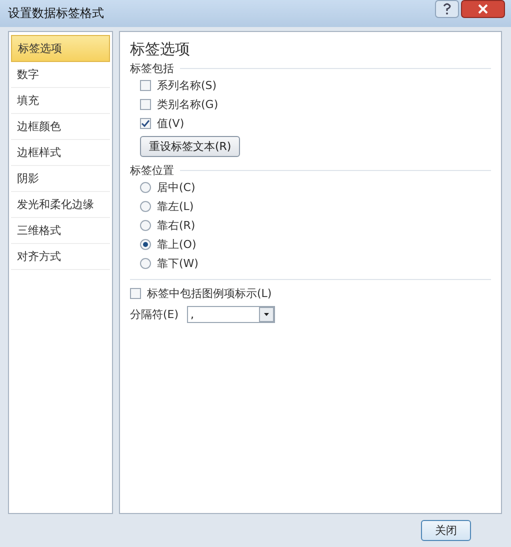  I want to click on radio-label: 靠上(O), so click(176, 244).